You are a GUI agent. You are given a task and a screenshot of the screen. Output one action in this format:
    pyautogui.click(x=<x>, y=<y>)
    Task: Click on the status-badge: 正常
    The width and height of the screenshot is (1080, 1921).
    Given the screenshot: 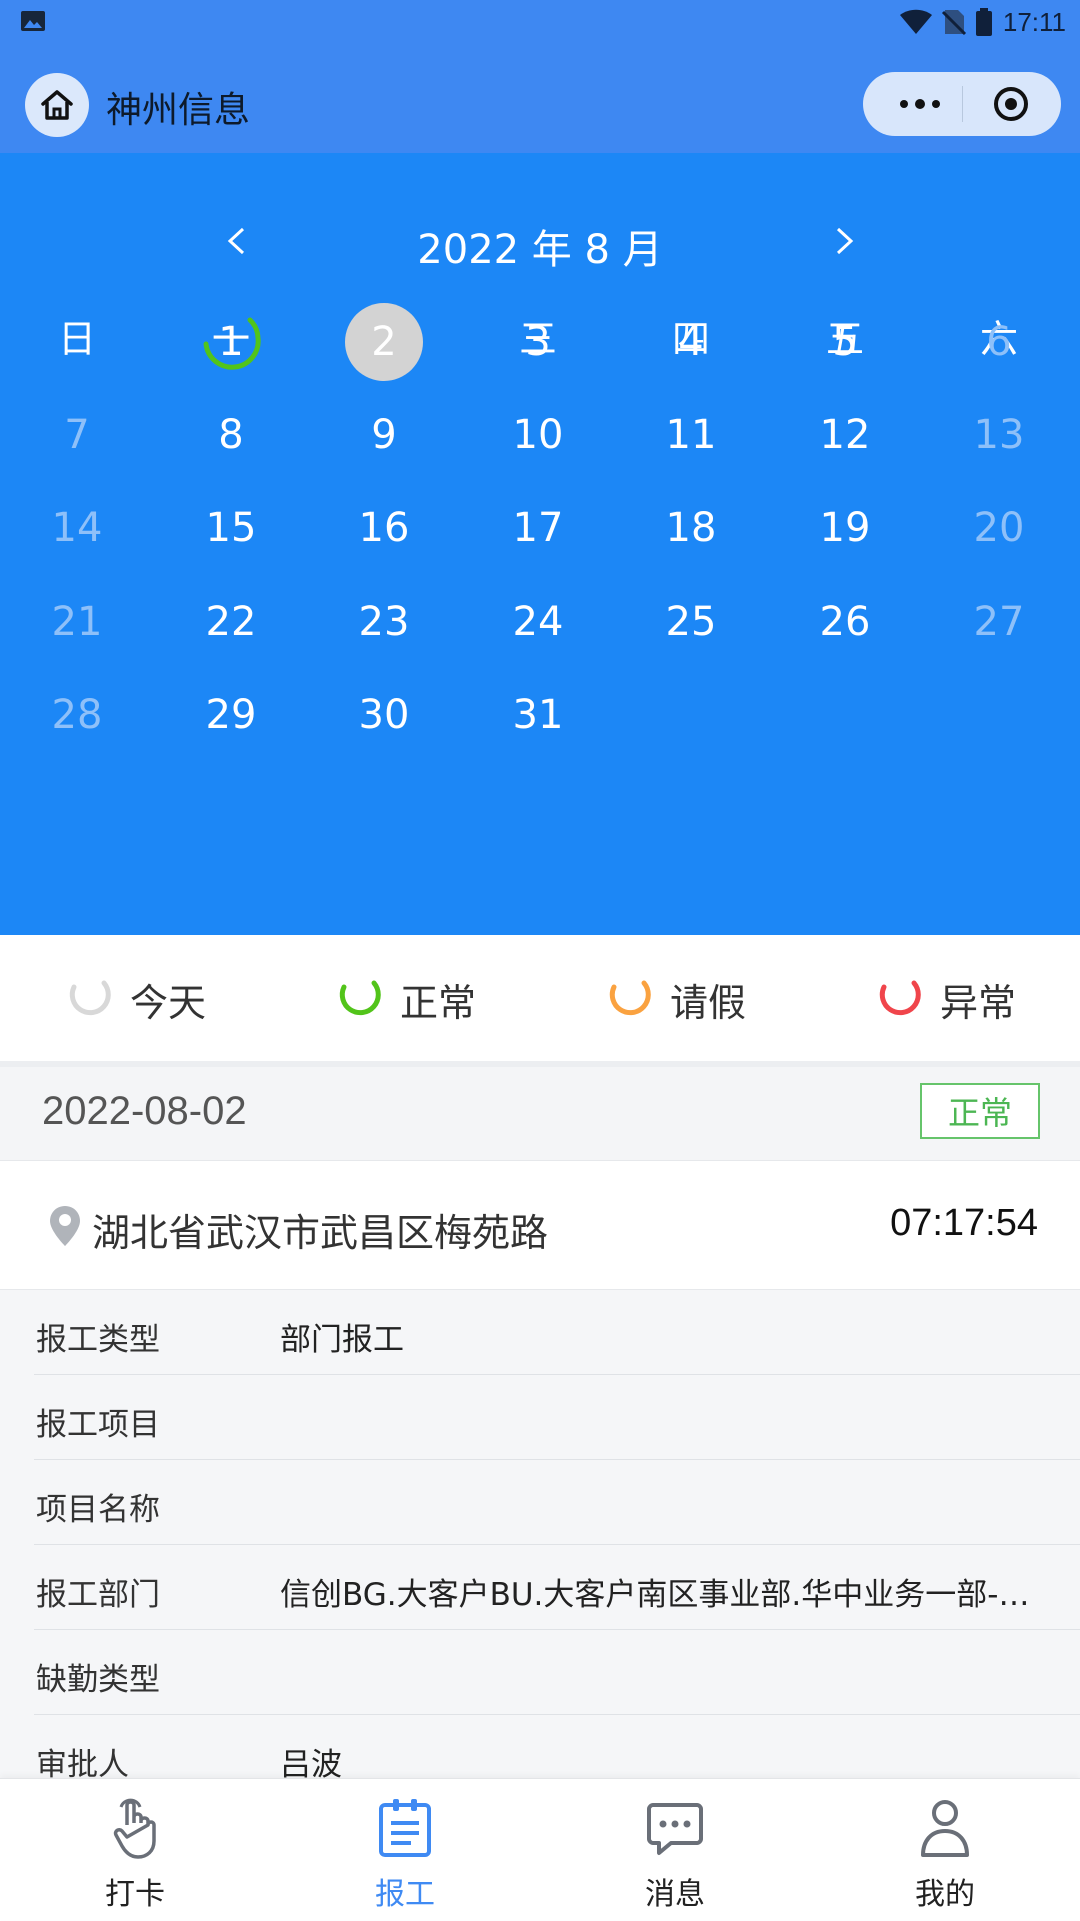 What is the action you would take?
    pyautogui.click(x=980, y=1111)
    